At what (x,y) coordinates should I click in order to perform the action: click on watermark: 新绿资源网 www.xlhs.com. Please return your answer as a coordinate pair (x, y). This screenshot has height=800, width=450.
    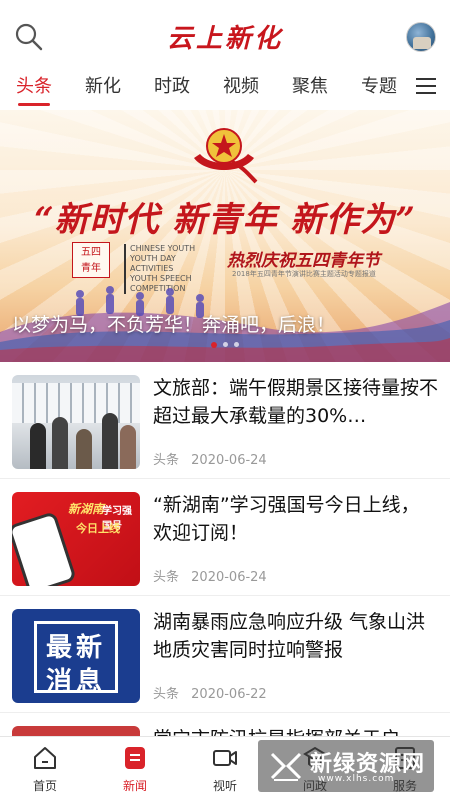
    Looking at the image, I should click on (346, 766).